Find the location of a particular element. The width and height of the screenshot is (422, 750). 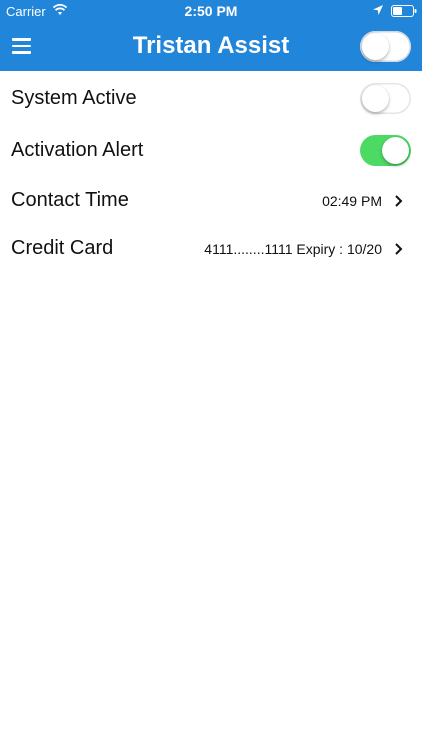

location-icon is located at coordinates (378, 10).